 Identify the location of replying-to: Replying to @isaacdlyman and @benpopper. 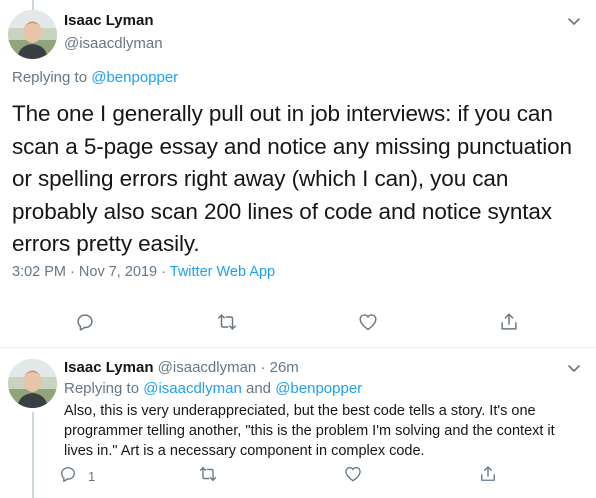
(213, 388).